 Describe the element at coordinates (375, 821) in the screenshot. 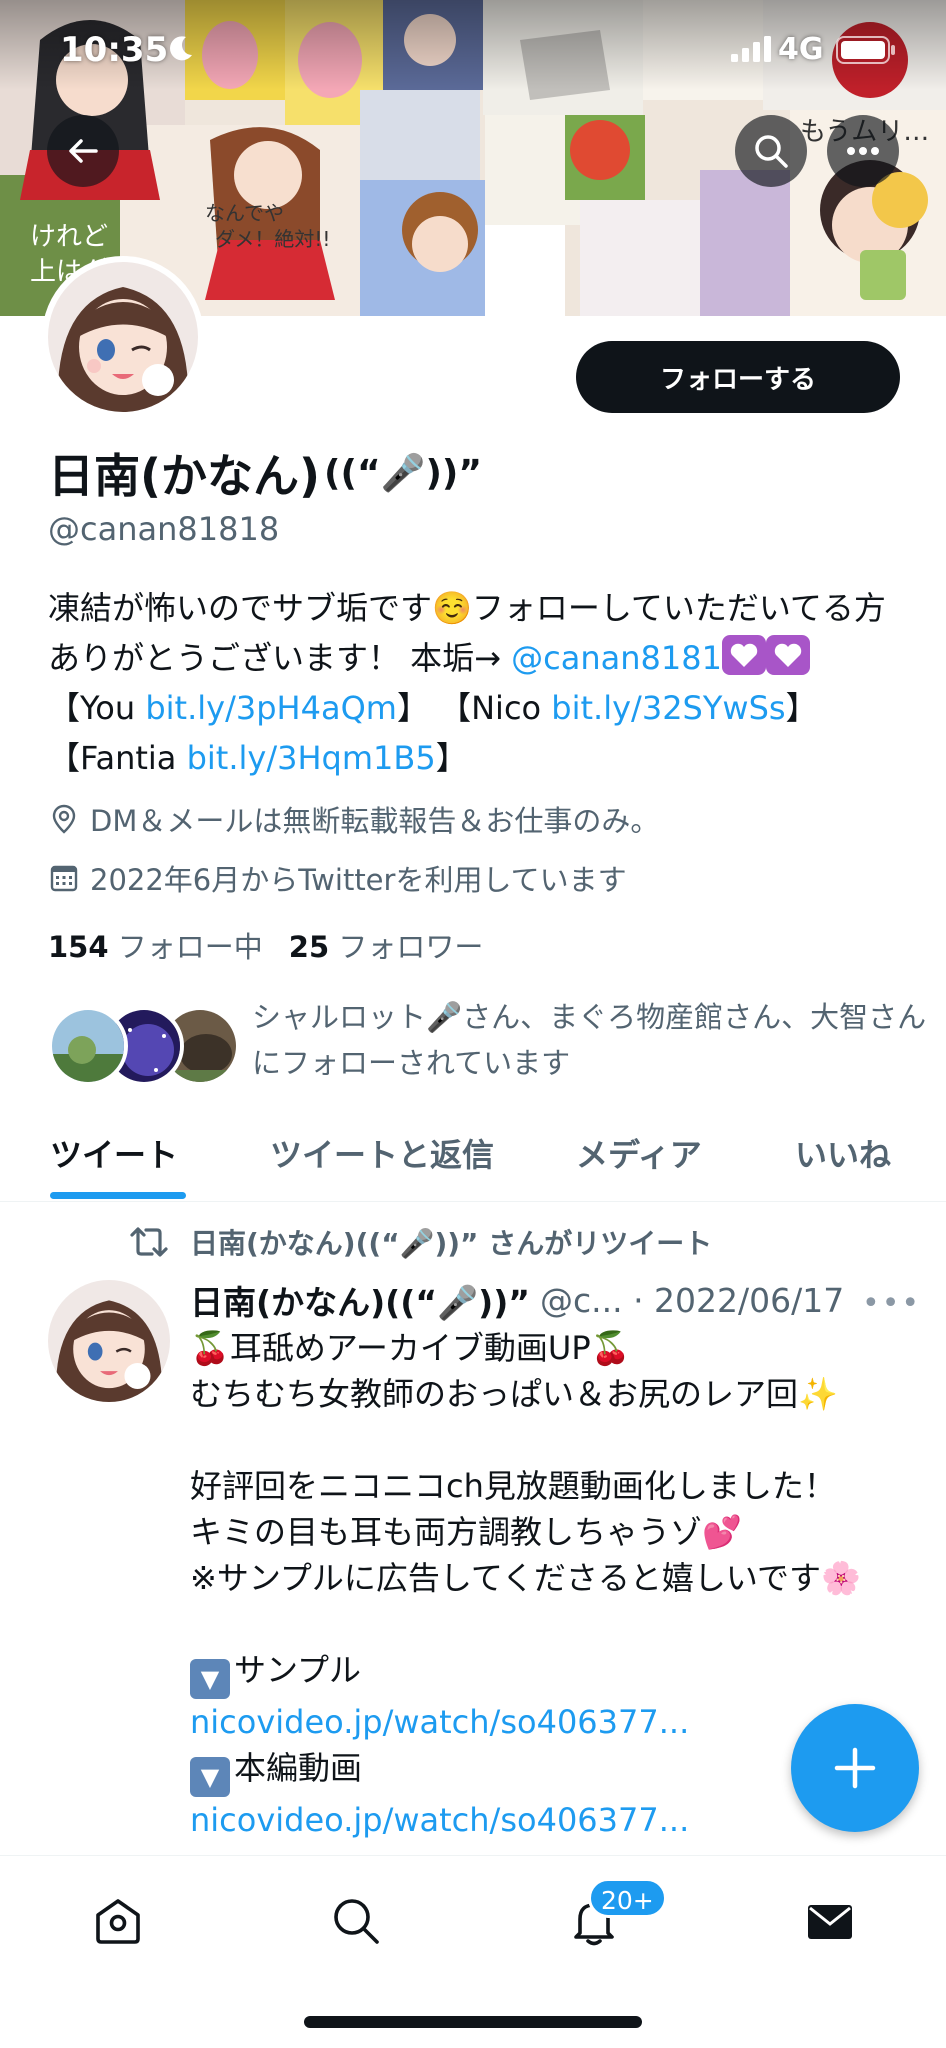

I see `location-text: DM＆メールは無断転載報告＆お仕事のみ。` at that location.